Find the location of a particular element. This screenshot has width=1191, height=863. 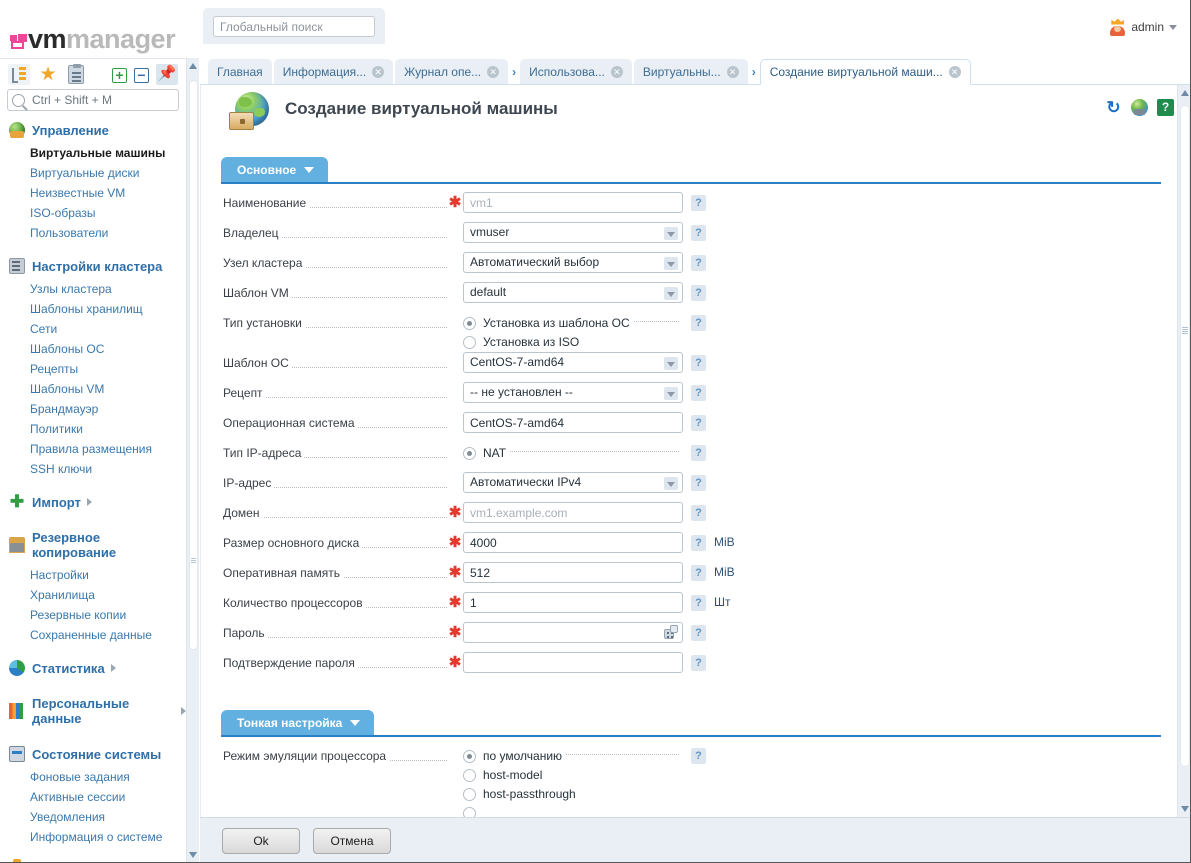

sidebar-item-firewall: Брандмауэр is located at coordinates (93, 409).